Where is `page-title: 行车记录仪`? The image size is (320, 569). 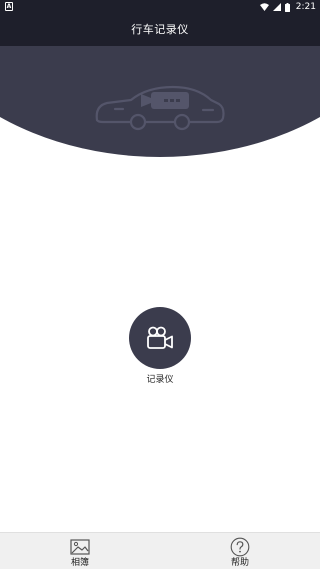
page-title: 行车记录仪 is located at coordinates (160, 29).